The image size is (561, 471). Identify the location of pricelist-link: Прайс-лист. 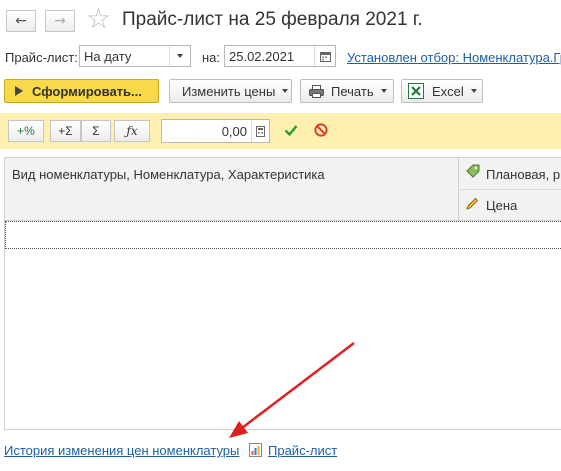
(302, 450).